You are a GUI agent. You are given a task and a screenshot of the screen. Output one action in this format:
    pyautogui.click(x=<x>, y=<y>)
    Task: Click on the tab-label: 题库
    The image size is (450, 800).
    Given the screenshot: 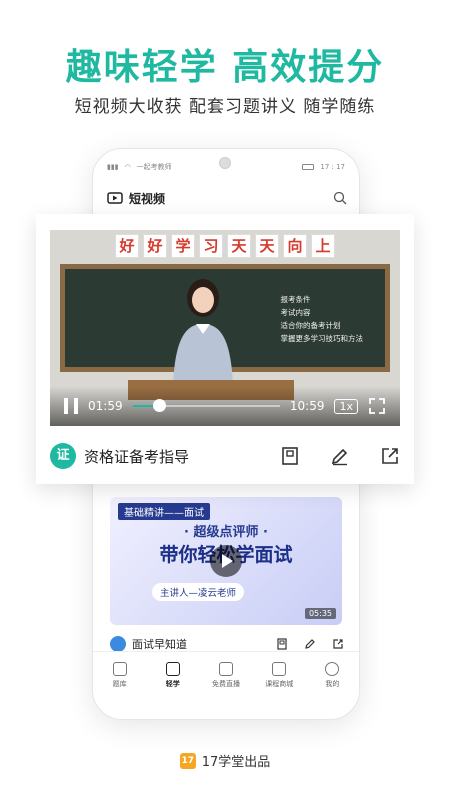 What is the action you would take?
    pyautogui.click(x=119, y=684)
    